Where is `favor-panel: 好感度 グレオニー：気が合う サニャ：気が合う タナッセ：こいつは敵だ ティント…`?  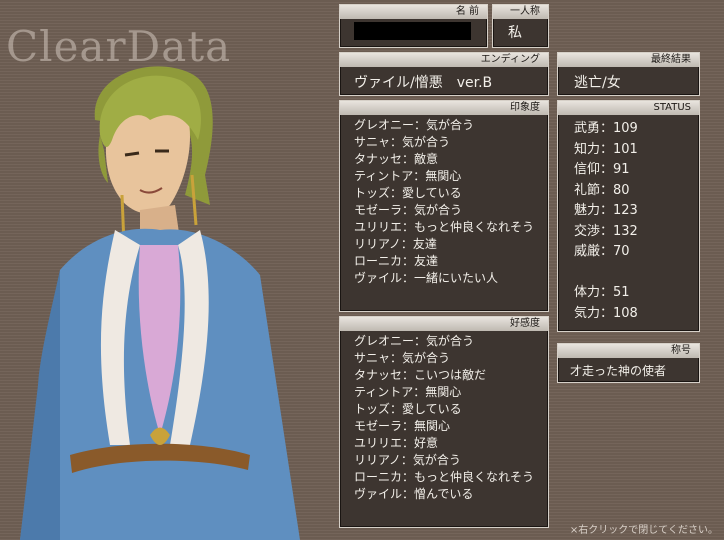 favor-panel: 好感度 グレオニー：気が合う サニャ：気が合う タナッセ：こいつは敵だ ティント… is located at coordinates (444, 422).